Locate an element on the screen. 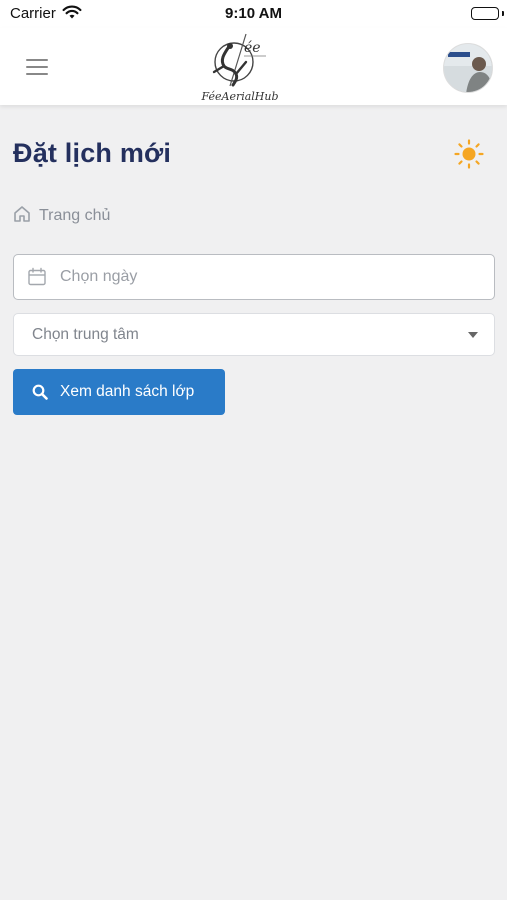 The width and height of the screenshot is (507, 900). avatar-photo-icon is located at coordinates (468, 68).